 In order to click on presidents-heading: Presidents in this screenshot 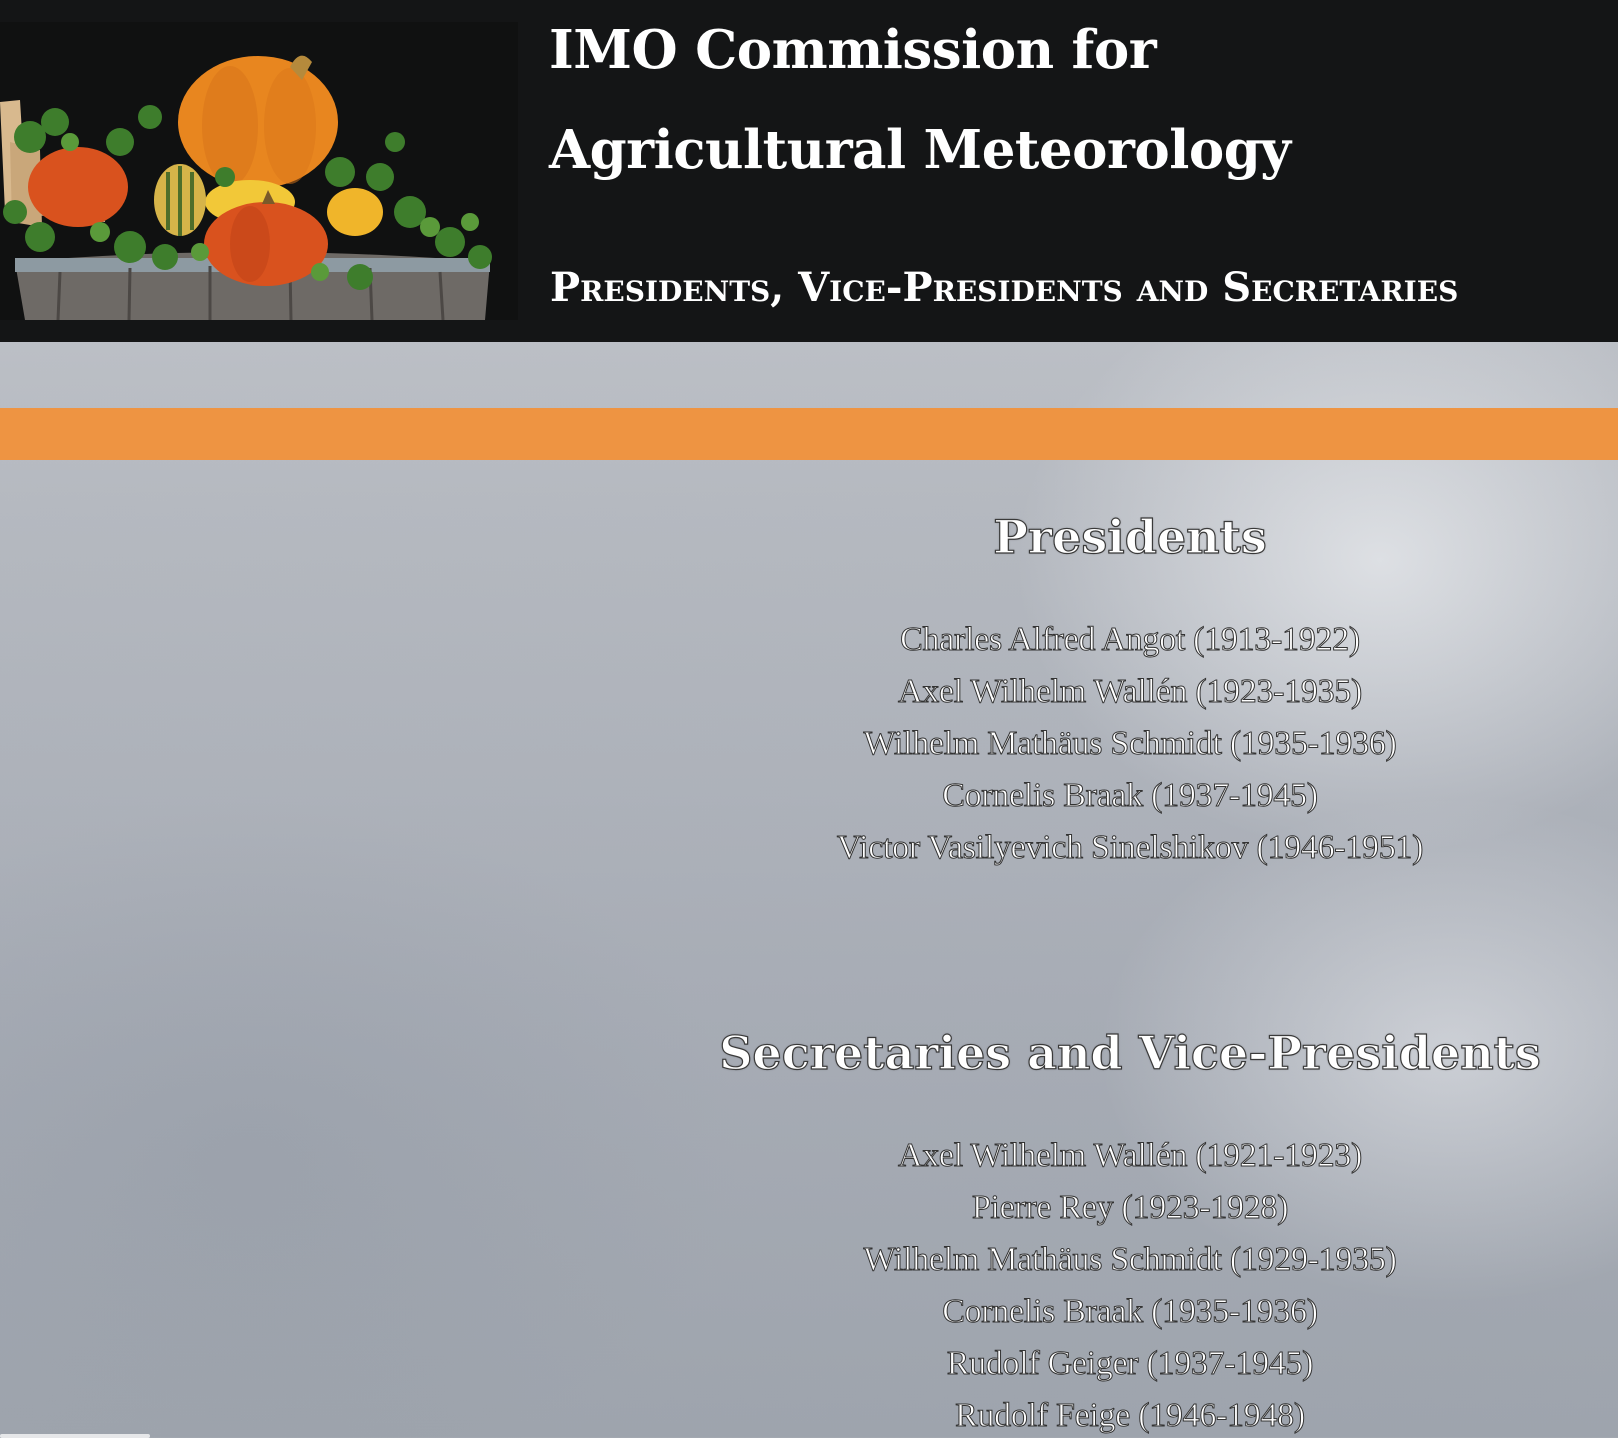, I will do `click(1130, 536)`.